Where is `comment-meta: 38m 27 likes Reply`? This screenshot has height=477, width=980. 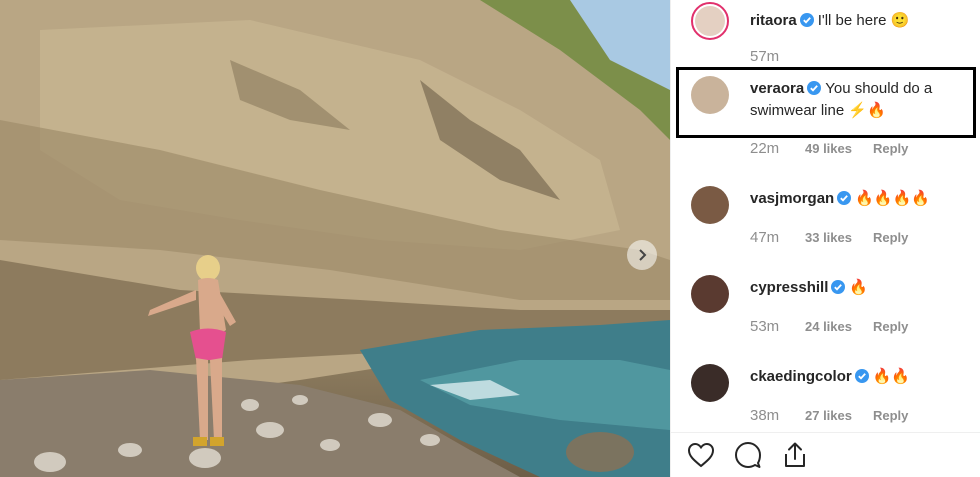 comment-meta: 38m 27 likes Reply is located at coordinates (829, 415).